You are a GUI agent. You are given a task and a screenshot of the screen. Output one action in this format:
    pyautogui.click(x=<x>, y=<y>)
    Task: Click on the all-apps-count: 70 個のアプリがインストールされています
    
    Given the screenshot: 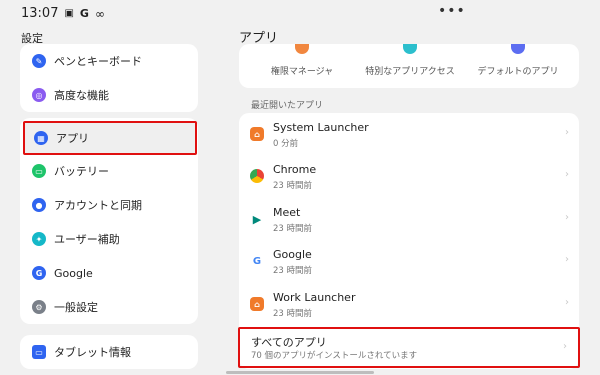 What is the action you would take?
    pyautogui.click(x=334, y=356)
    